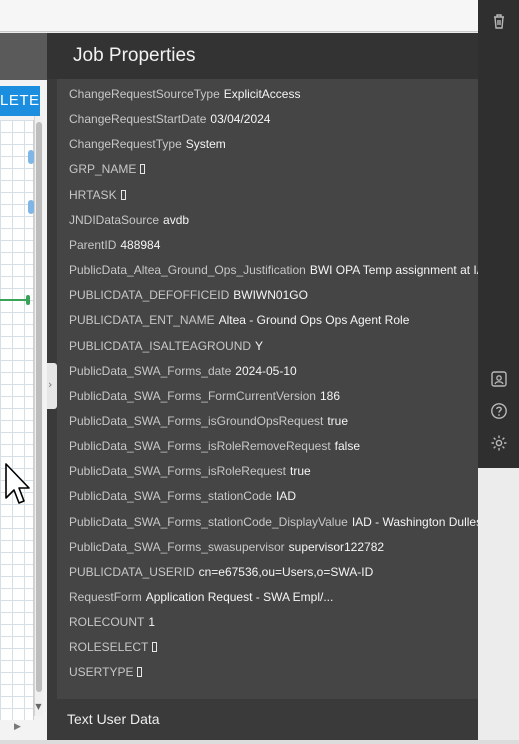 The height and width of the screenshot is (744, 519). I want to click on property-key: ParentID, so click(93, 244).